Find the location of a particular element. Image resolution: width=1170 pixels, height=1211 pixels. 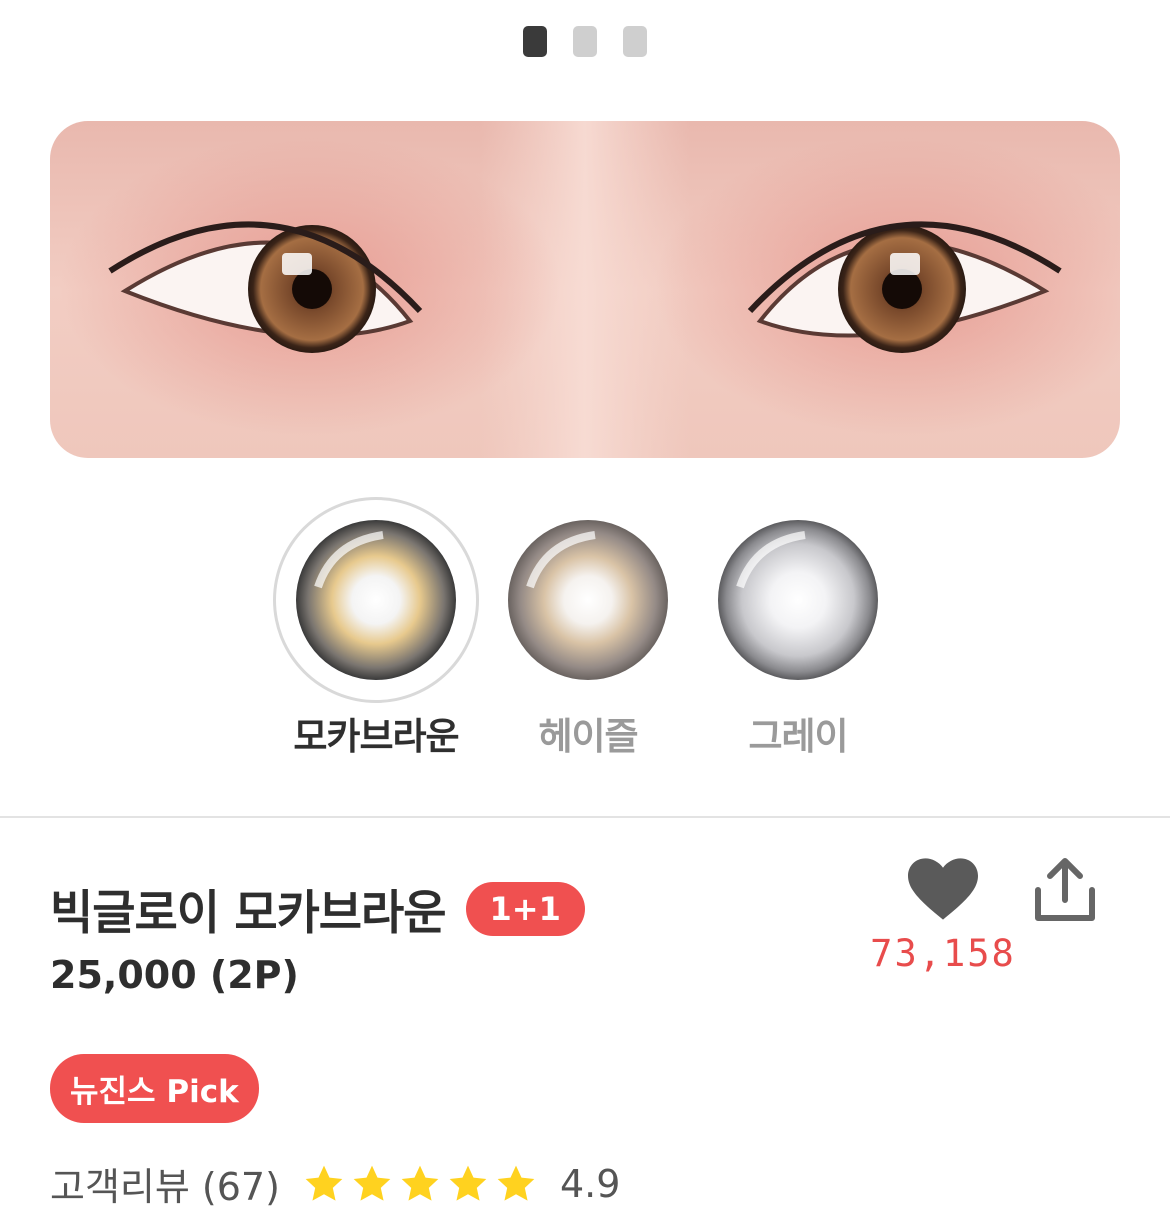

swatch-label: 그레이 is located at coordinates (798, 736).